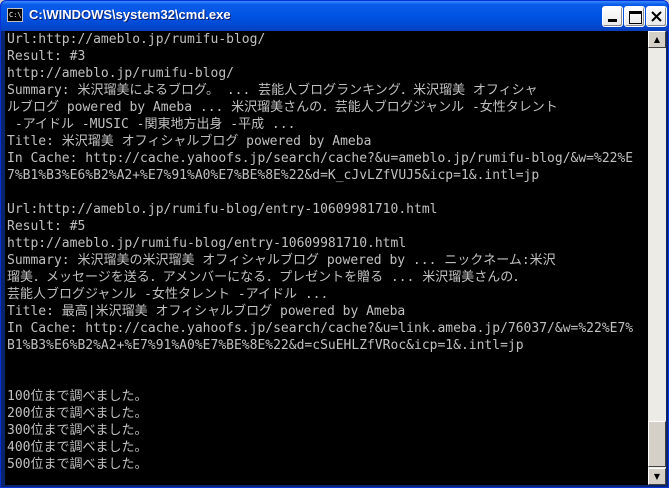 This screenshot has height=488, width=669. What do you see at coordinates (130, 14) in the screenshot?
I see `window-title: C:\WINDOWS\system32\cmd.exe` at bounding box center [130, 14].